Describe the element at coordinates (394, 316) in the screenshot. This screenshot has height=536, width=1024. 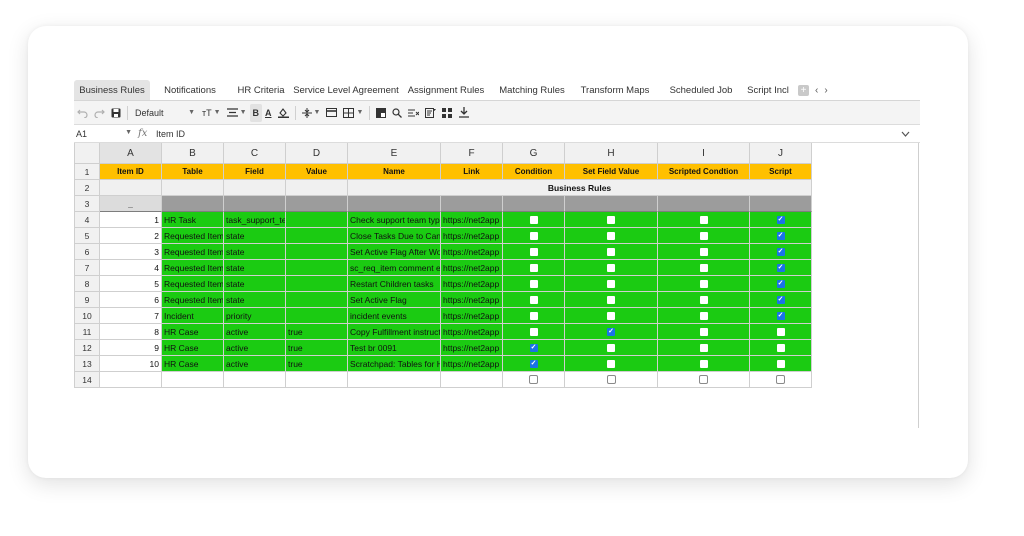
I see `cell-name: incident events` at that location.